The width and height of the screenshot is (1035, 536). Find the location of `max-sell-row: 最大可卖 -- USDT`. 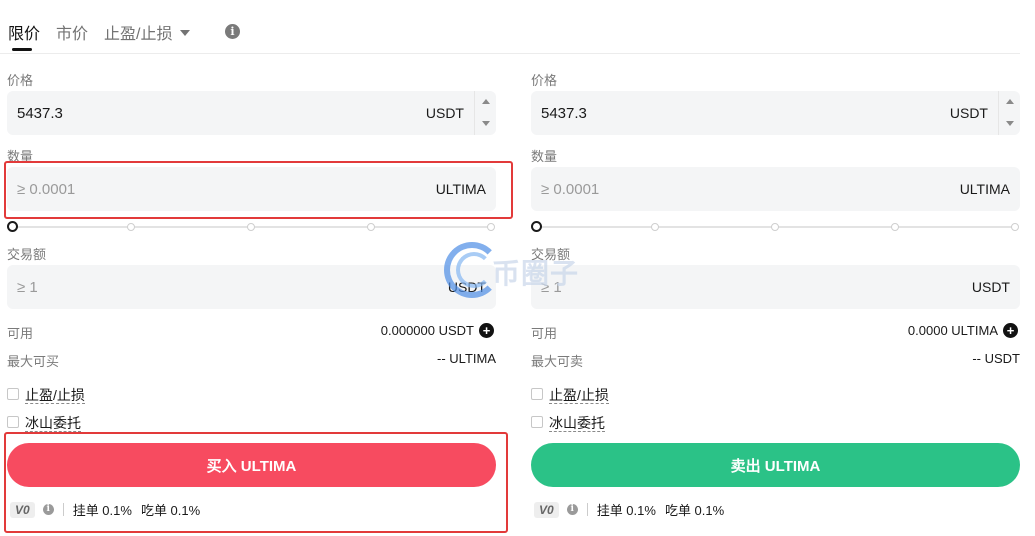

max-sell-row: 最大可卖 -- USDT is located at coordinates (775, 360).